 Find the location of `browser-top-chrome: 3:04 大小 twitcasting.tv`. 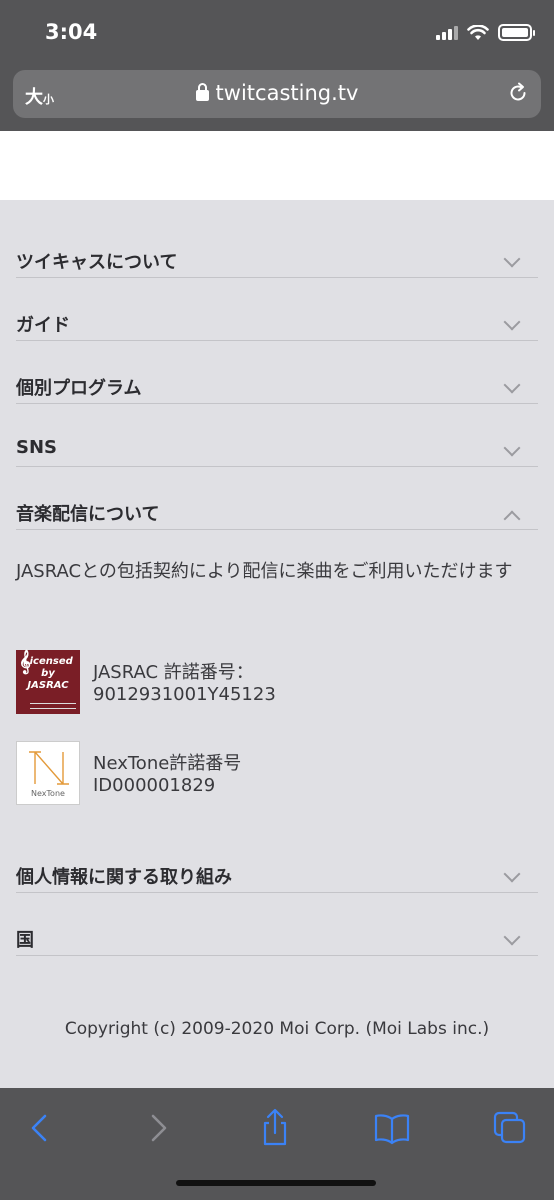

browser-top-chrome: 3:04 大小 twitcasting.tv is located at coordinates (277, 65).